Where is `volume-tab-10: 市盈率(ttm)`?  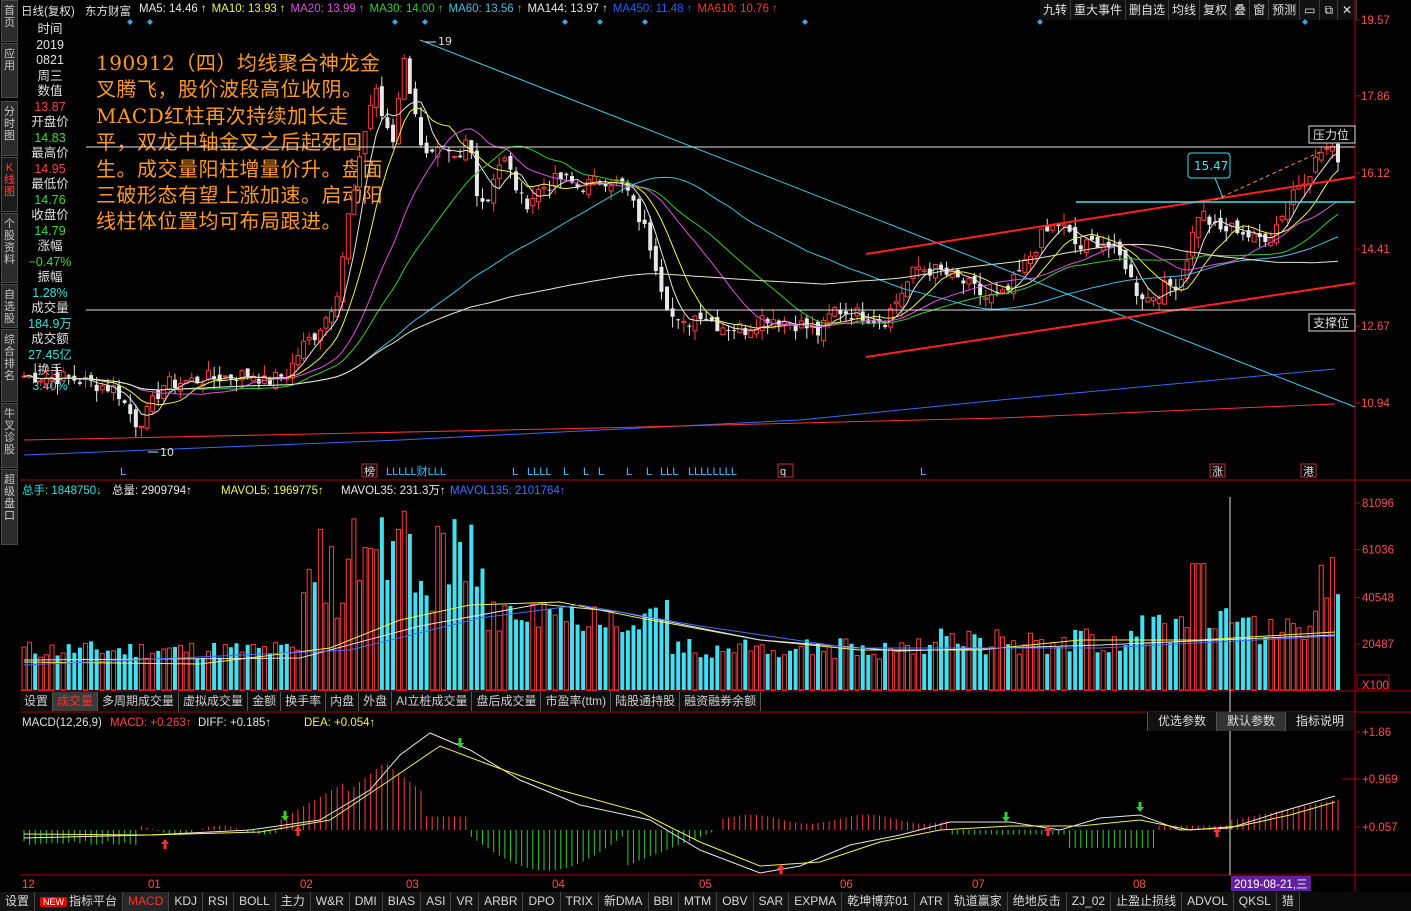
volume-tab-10: 市盈率(ttm) is located at coordinates (576, 701).